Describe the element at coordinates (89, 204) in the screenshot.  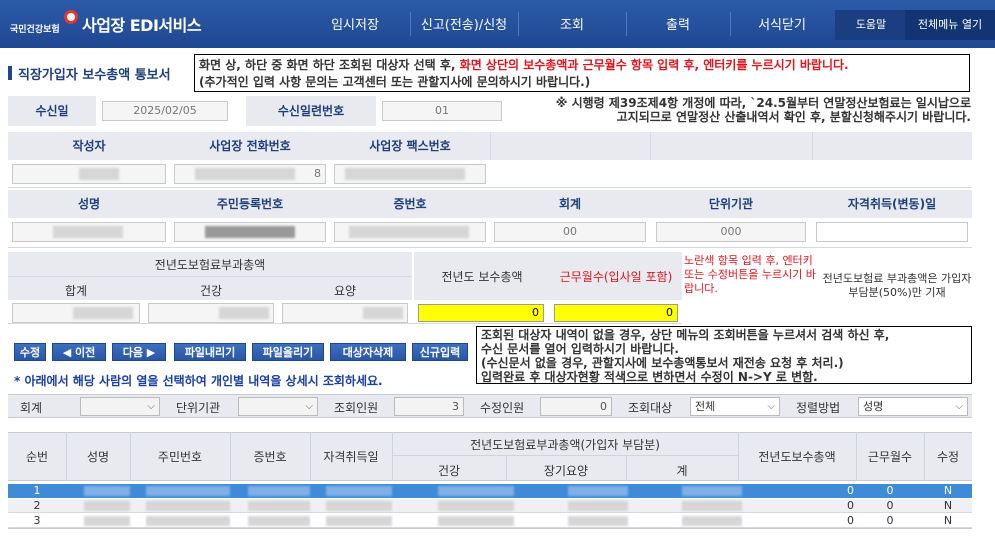
I see `name-label: 성명` at that location.